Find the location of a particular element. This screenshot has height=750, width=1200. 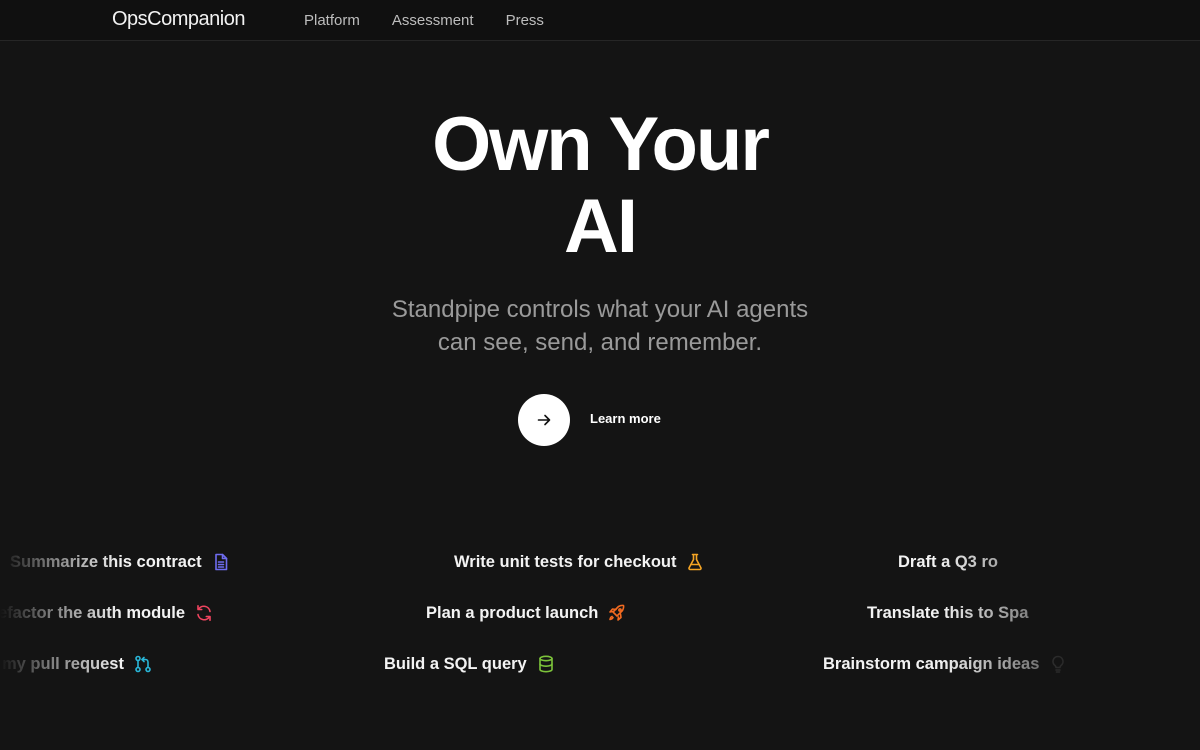

nav-link-platform: Platform is located at coordinates (332, 20).